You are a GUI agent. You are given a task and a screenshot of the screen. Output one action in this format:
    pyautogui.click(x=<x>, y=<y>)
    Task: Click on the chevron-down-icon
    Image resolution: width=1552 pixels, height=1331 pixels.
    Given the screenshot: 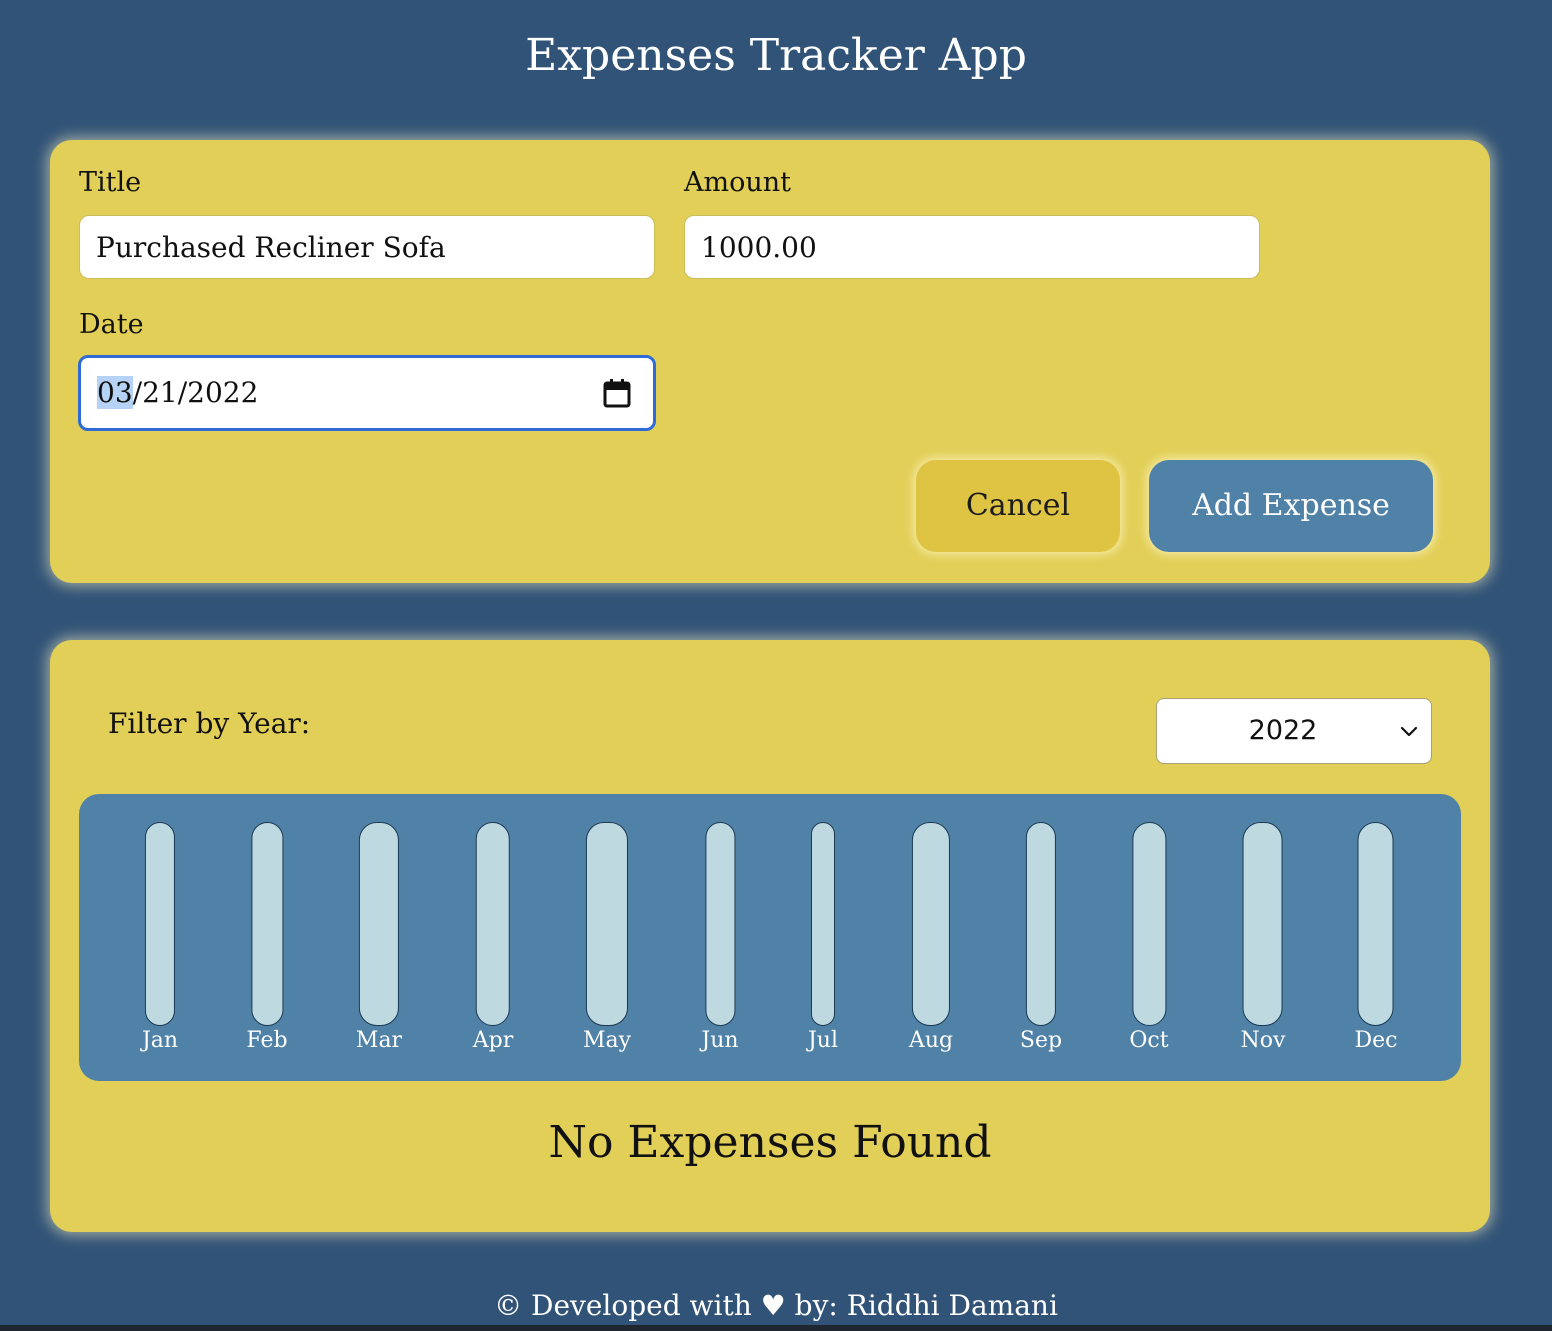 What is the action you would take?
    pyautogui.click(x=1409, y=731)
    